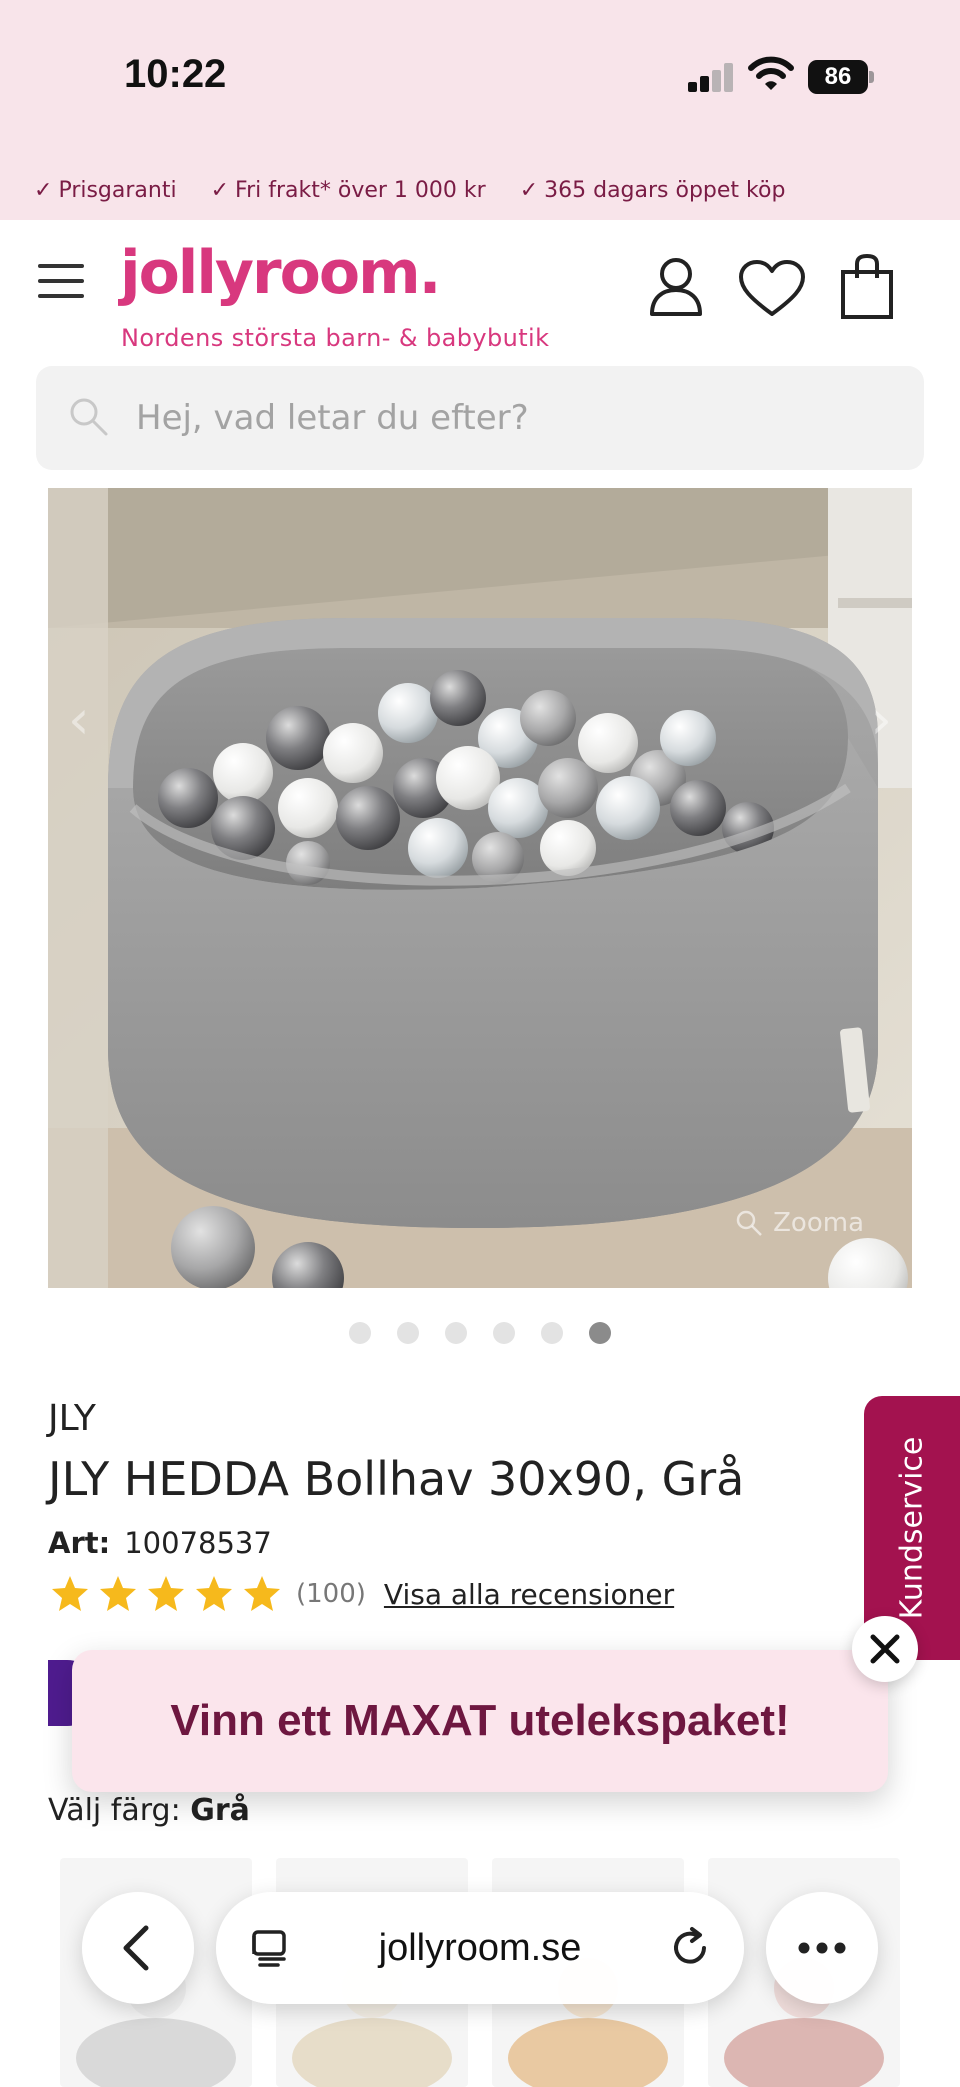 This screenshot has height=2087, width=960. Describe the element at coordinates (867, 288) in the screenshot. I see `cart-bag-icon` at that location.